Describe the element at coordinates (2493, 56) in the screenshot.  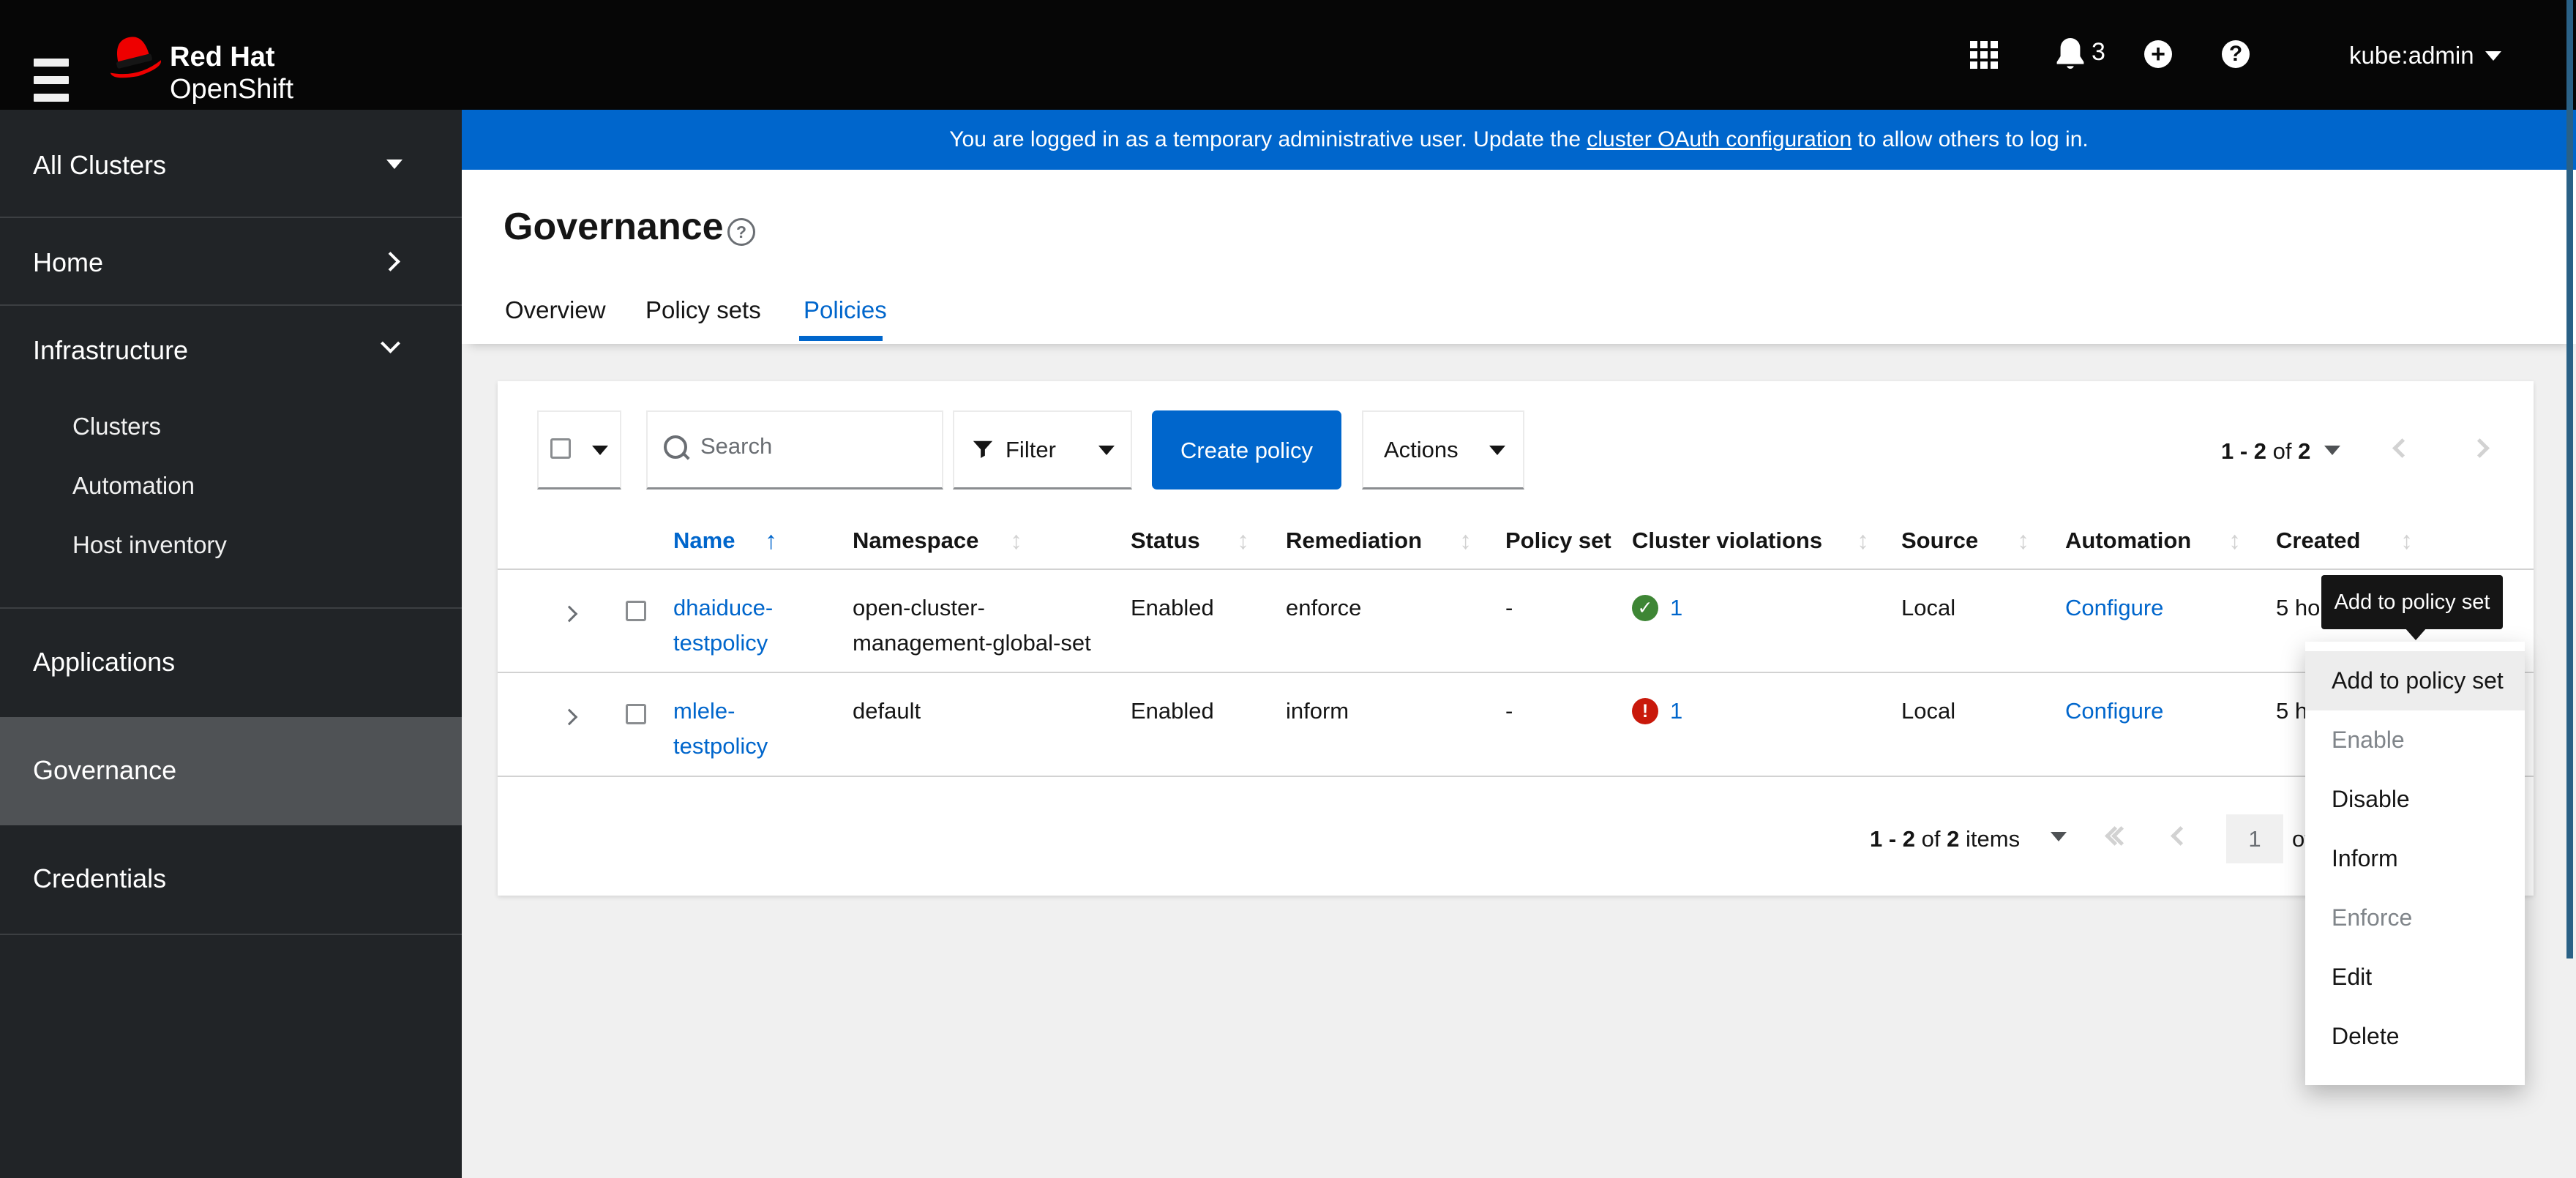
I see `user-caret-icon` at that location.